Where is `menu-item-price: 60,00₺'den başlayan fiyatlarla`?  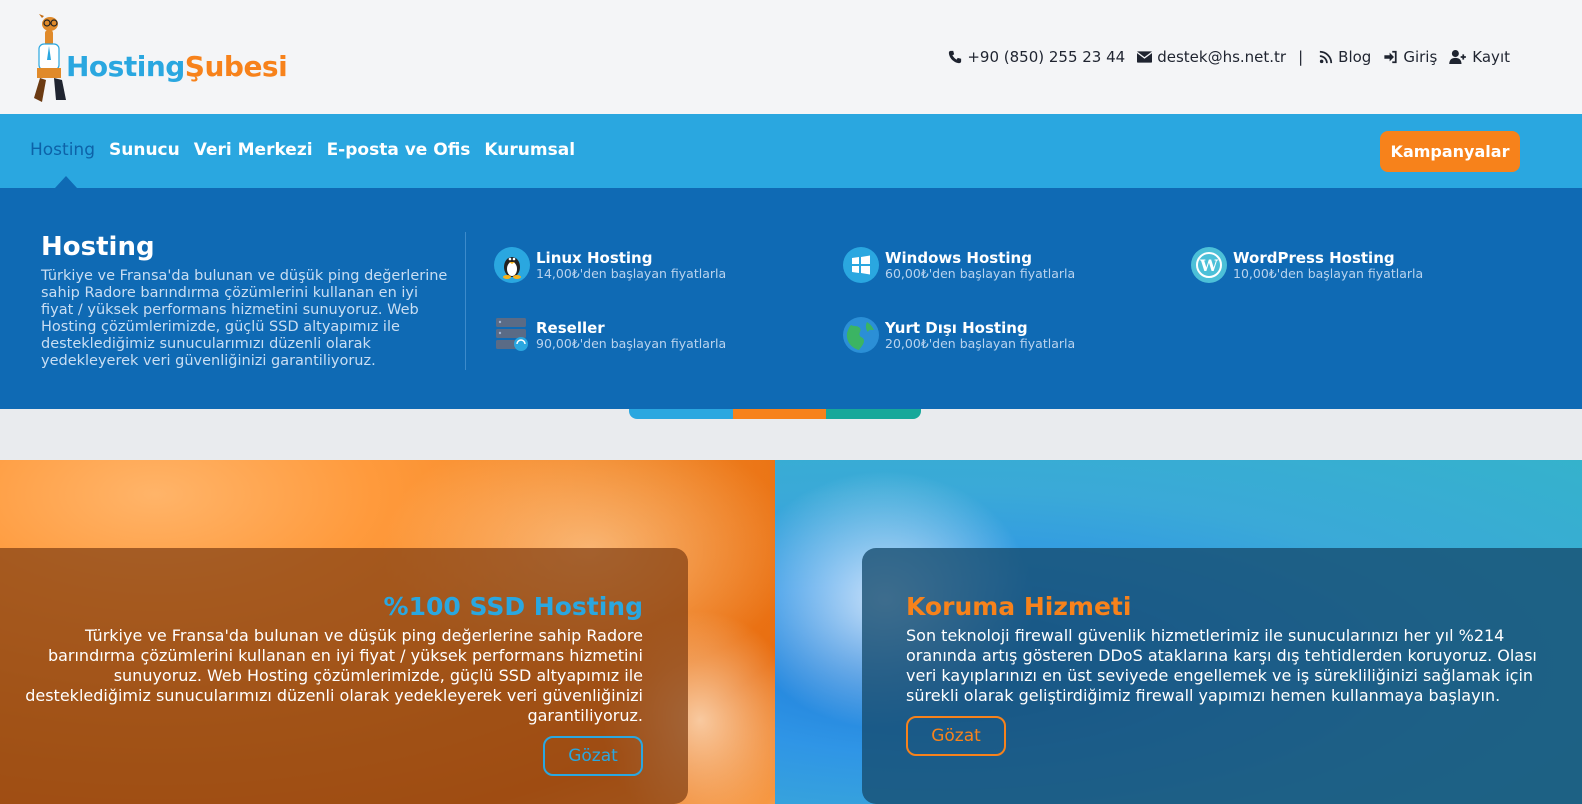
menu-item-price: 60,00₺'den başlayan fiyatlarla is located at coordinates (980, 273).